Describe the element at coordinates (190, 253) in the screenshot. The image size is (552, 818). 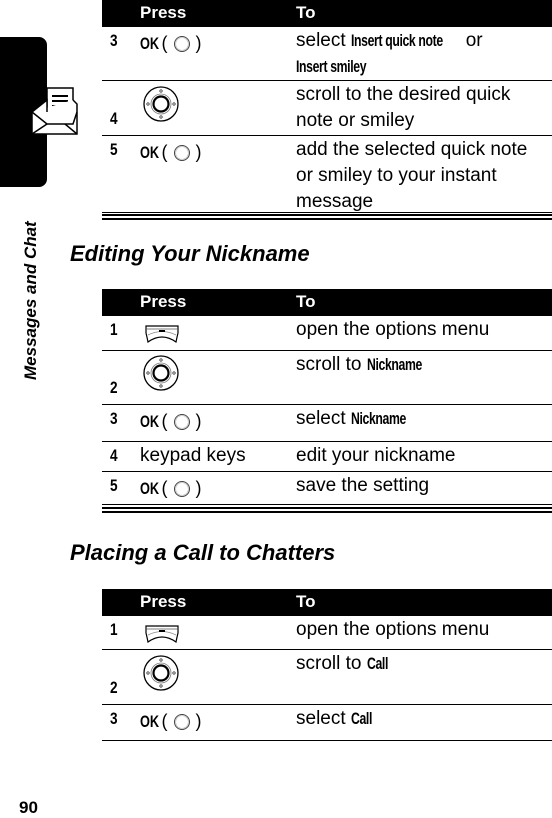
I see `section-title-nickname: Editing Your Nickname` at that location.